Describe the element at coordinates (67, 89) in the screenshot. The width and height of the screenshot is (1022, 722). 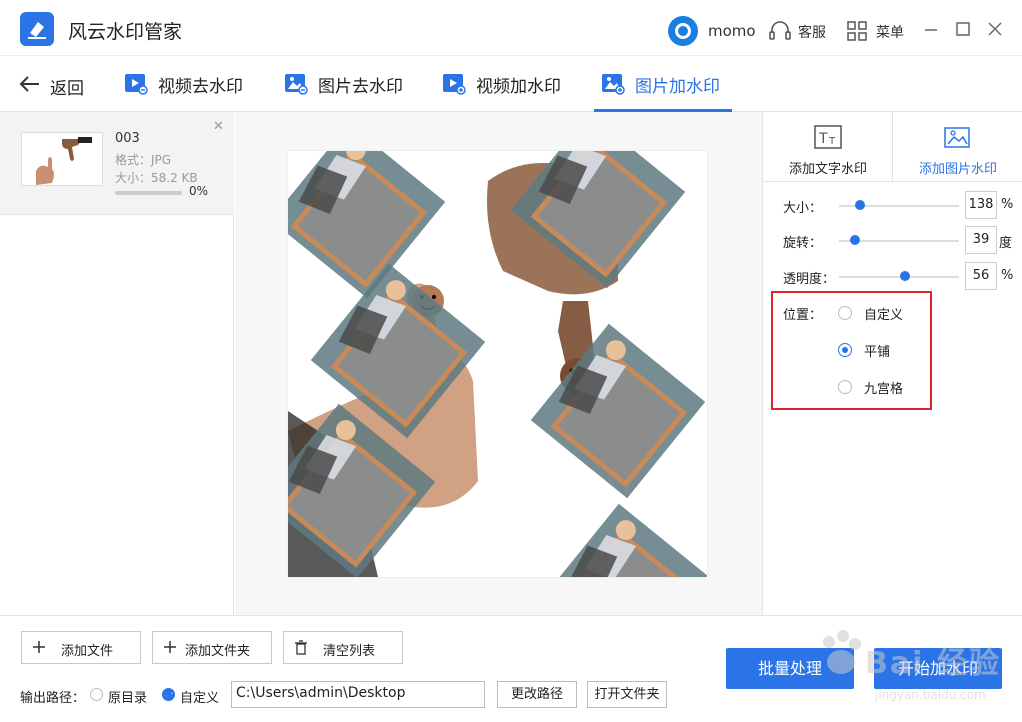
I see `back-label: 返回` at that location.